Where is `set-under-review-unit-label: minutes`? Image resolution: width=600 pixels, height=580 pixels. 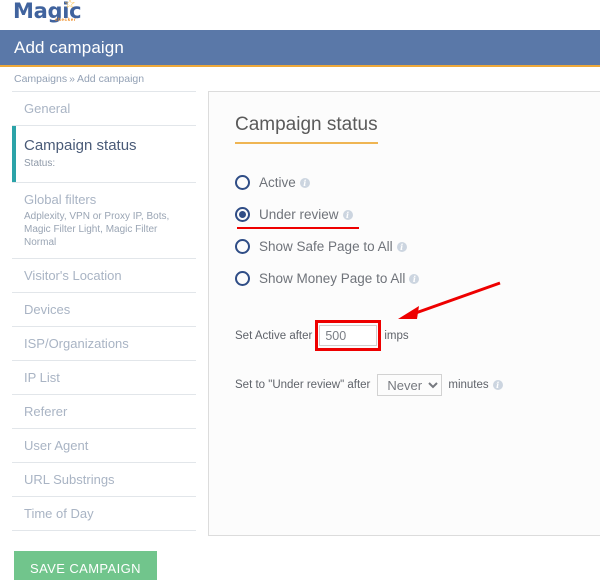
set-under-review-unit-label: minutes is located at coordinates (468, 385).